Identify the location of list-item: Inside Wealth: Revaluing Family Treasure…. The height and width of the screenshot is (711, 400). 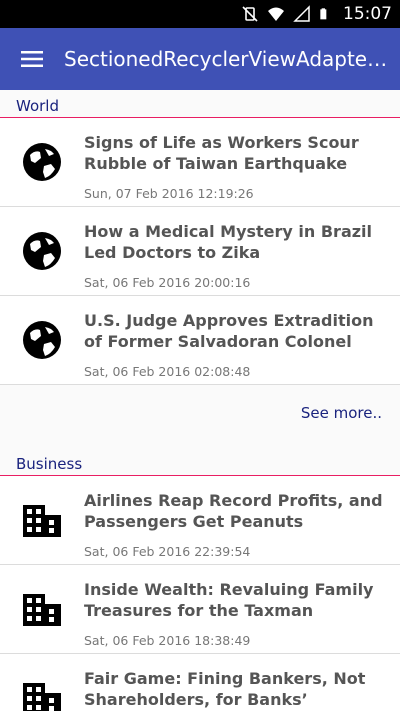
(200, 609).